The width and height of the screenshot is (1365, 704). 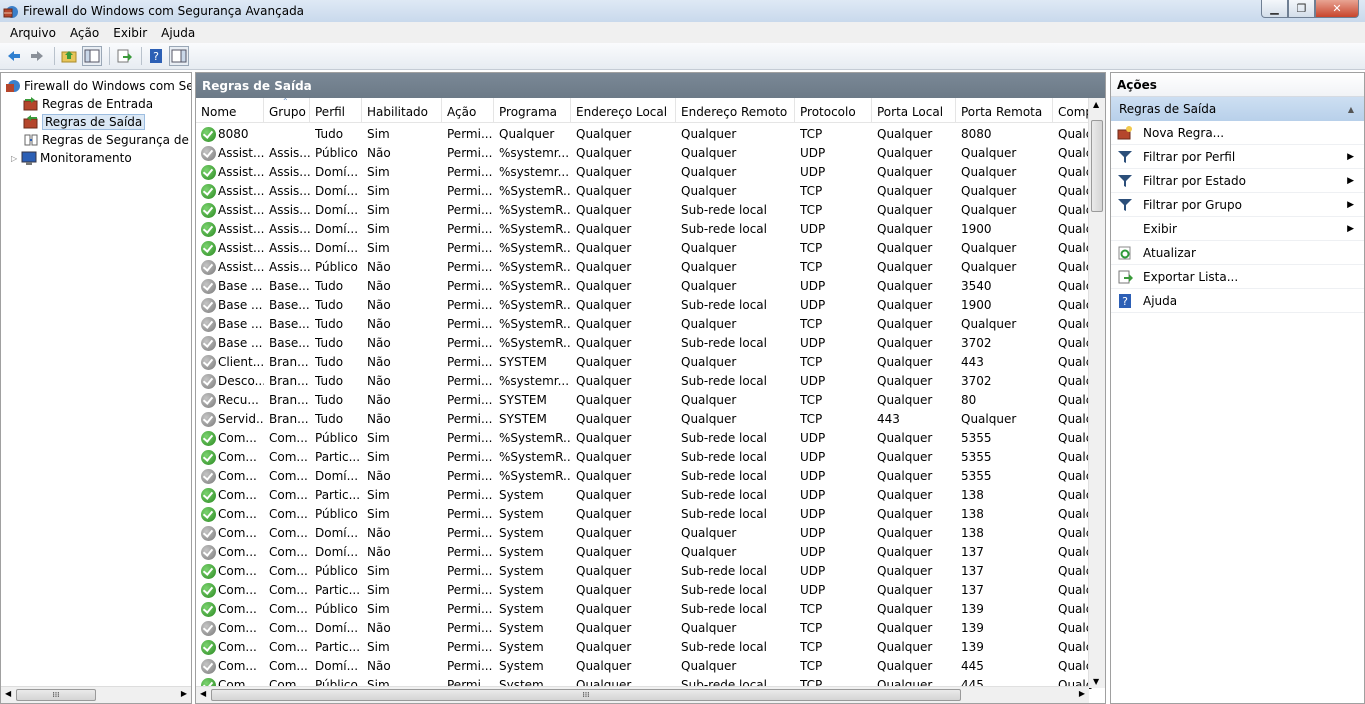 What do you see at coordinates (402, 110) in the screenshot?
I see `column-header: Habilitado` at bounding box center [402, 110].